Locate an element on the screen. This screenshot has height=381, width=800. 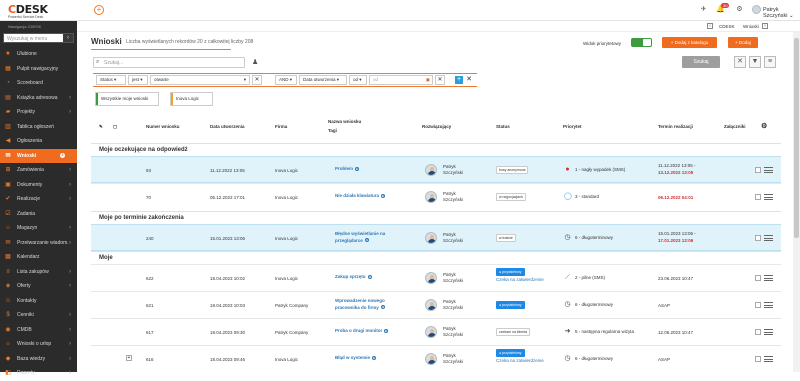
sidebar-item-ogłoszenia: ◀ Ogłoszenia is located at coordinates (38, 141).